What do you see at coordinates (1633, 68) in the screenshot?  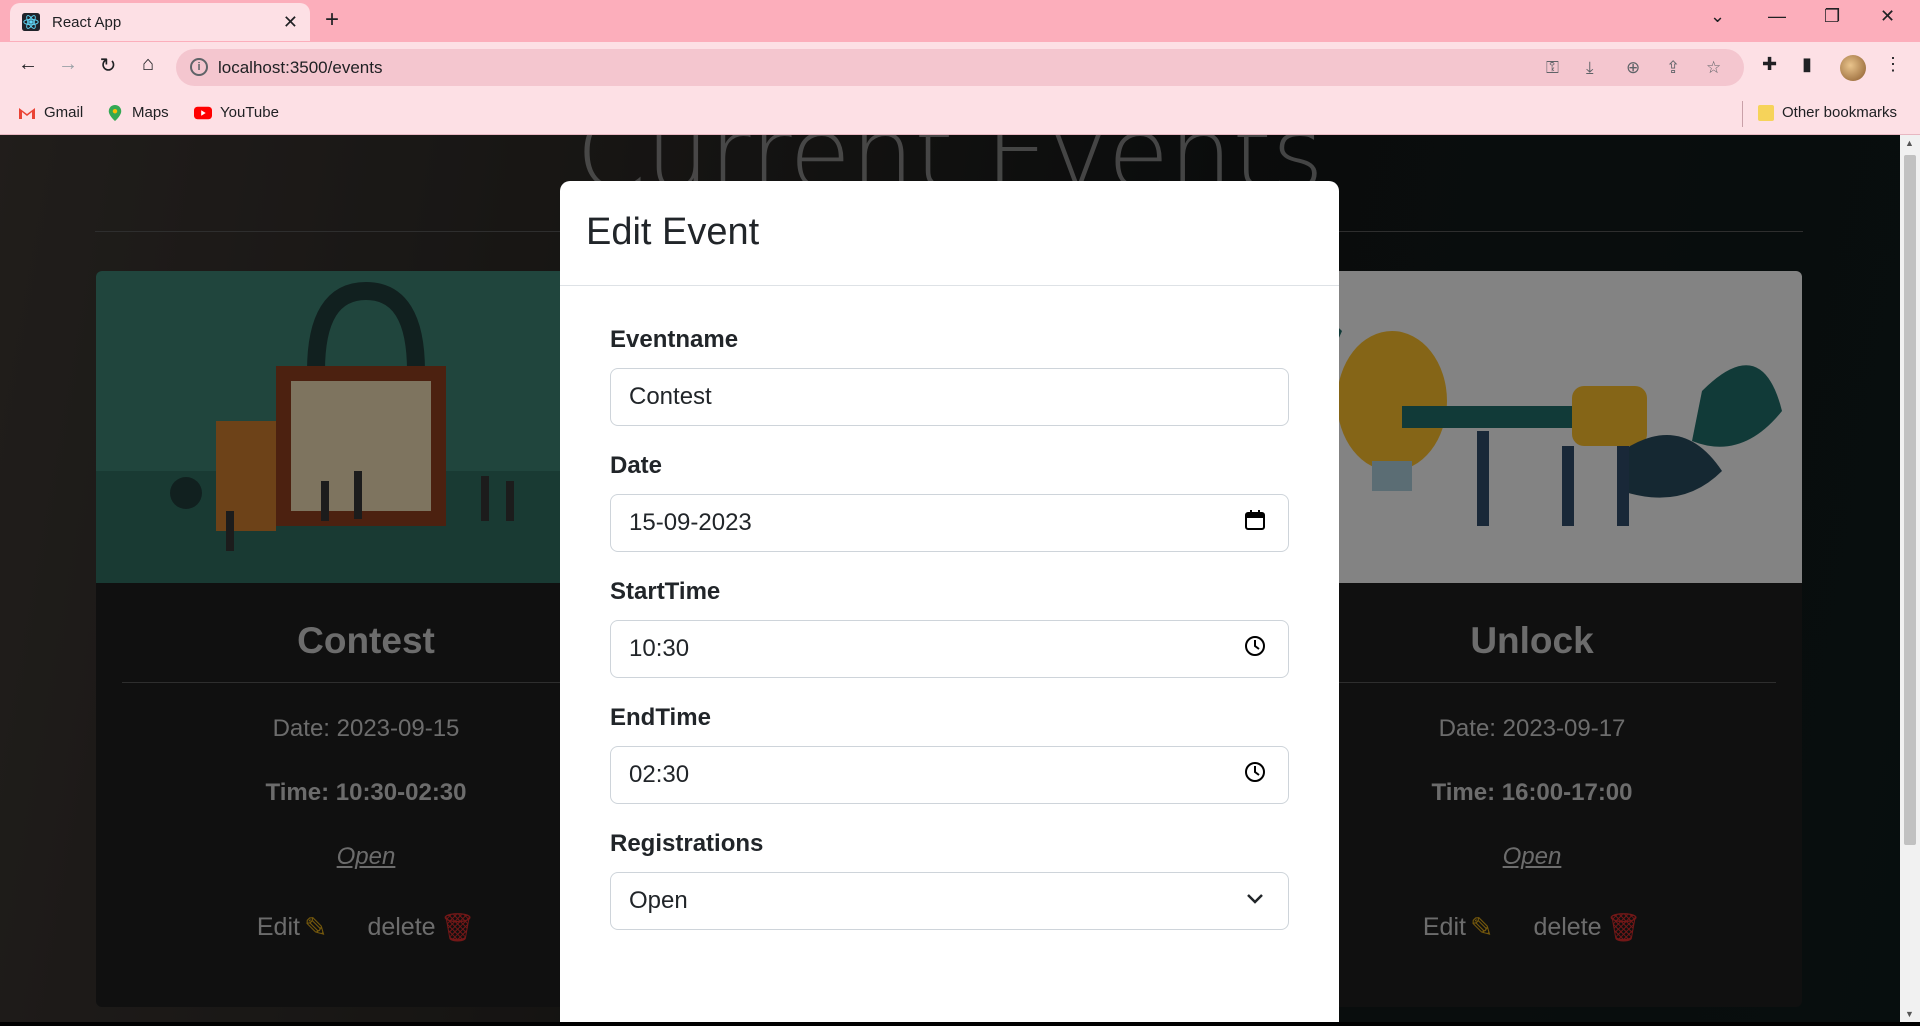 I see `zoom-icon: ⊕` at bounding box center [1633, 68].